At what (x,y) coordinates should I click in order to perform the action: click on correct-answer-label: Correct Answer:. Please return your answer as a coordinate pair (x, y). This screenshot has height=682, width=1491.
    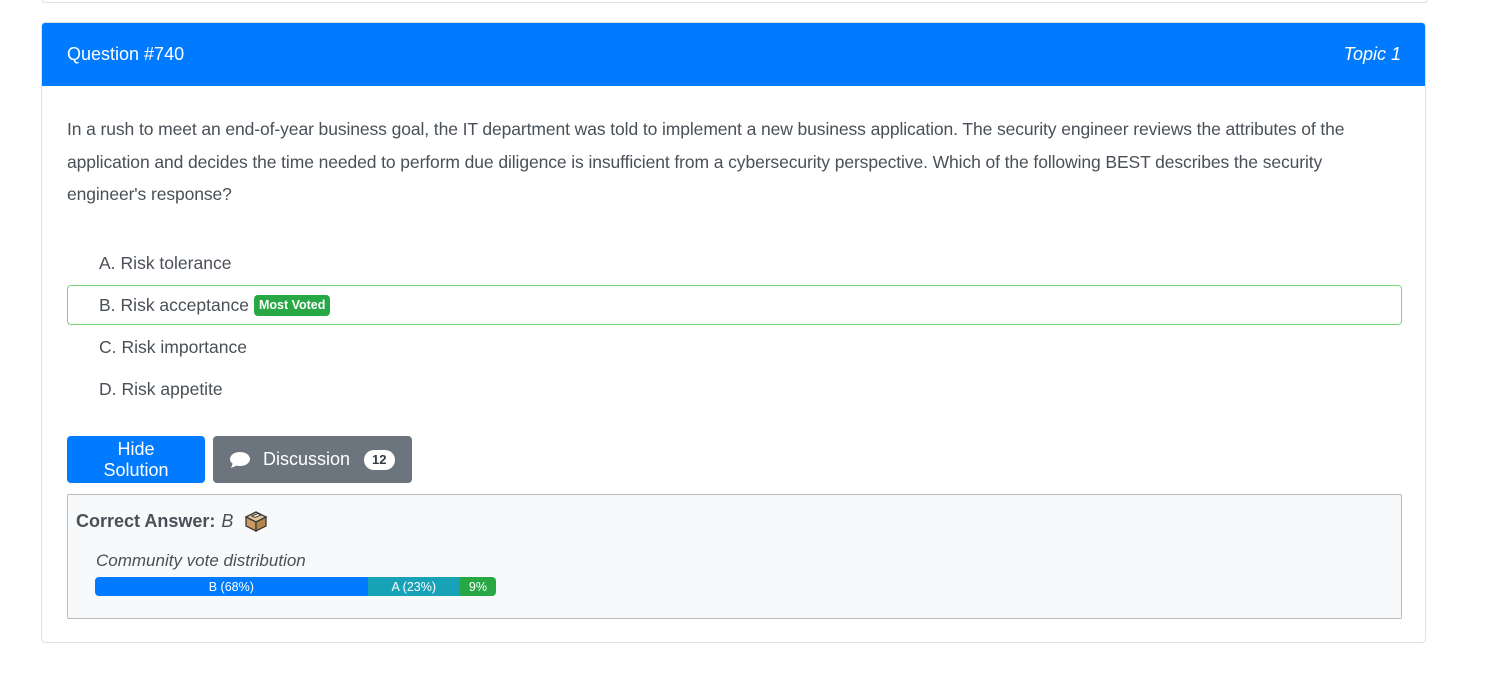
    Looking at the image, I should click on (146, 520).